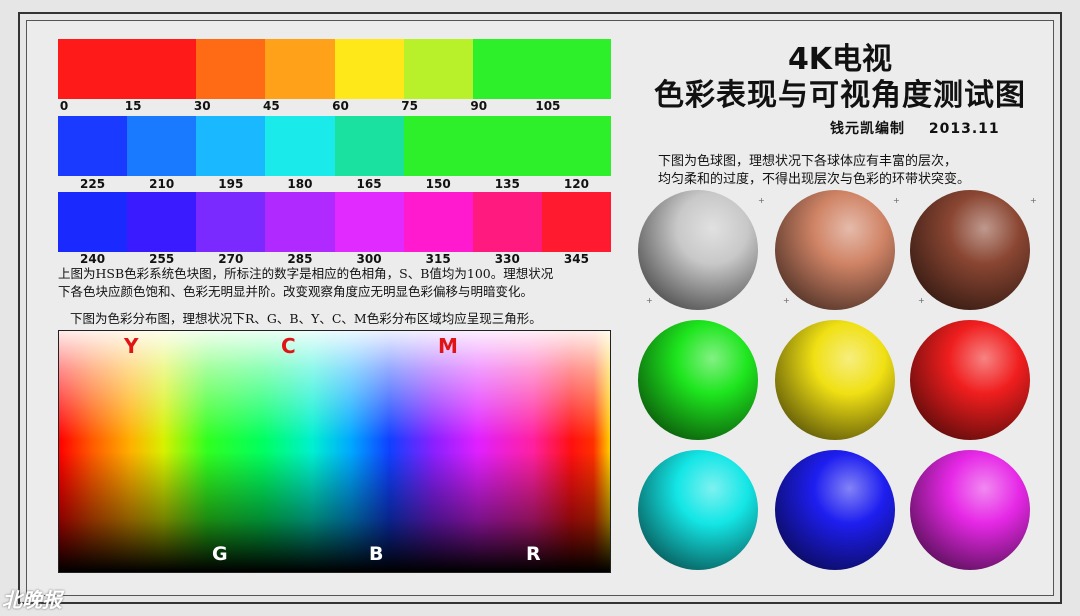 Image resolution: width=1080 pixels, height=616 pixels. I want to click on hue-angle-label: 285, so click(300, 259).